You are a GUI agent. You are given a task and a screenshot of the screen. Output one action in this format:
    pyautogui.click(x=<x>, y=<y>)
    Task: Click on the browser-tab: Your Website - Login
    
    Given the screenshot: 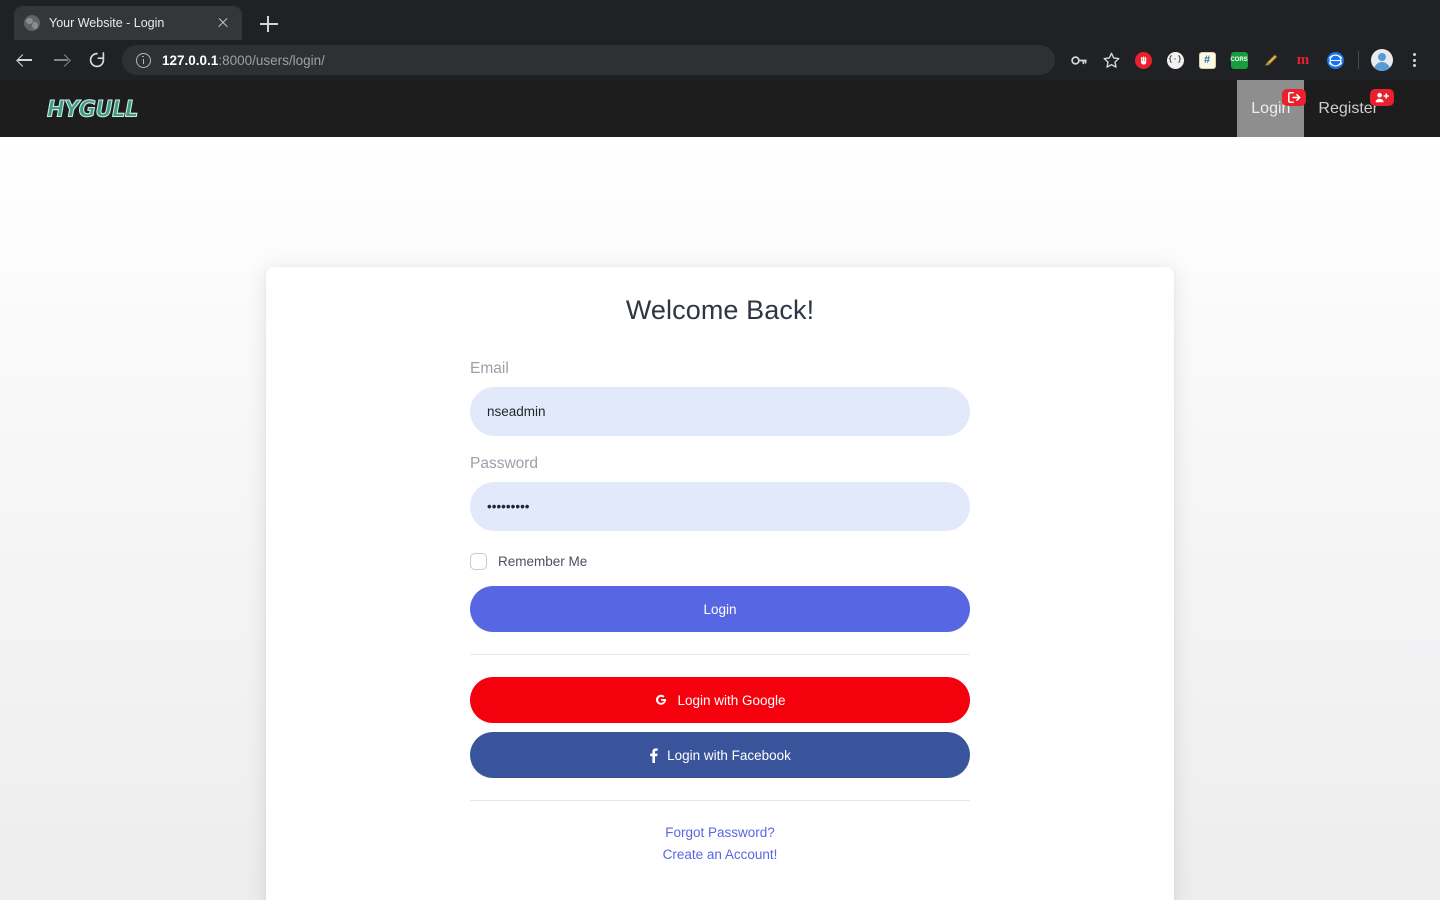 What is the action you would take?
    pyautogui.click(x=128, y=23)
    